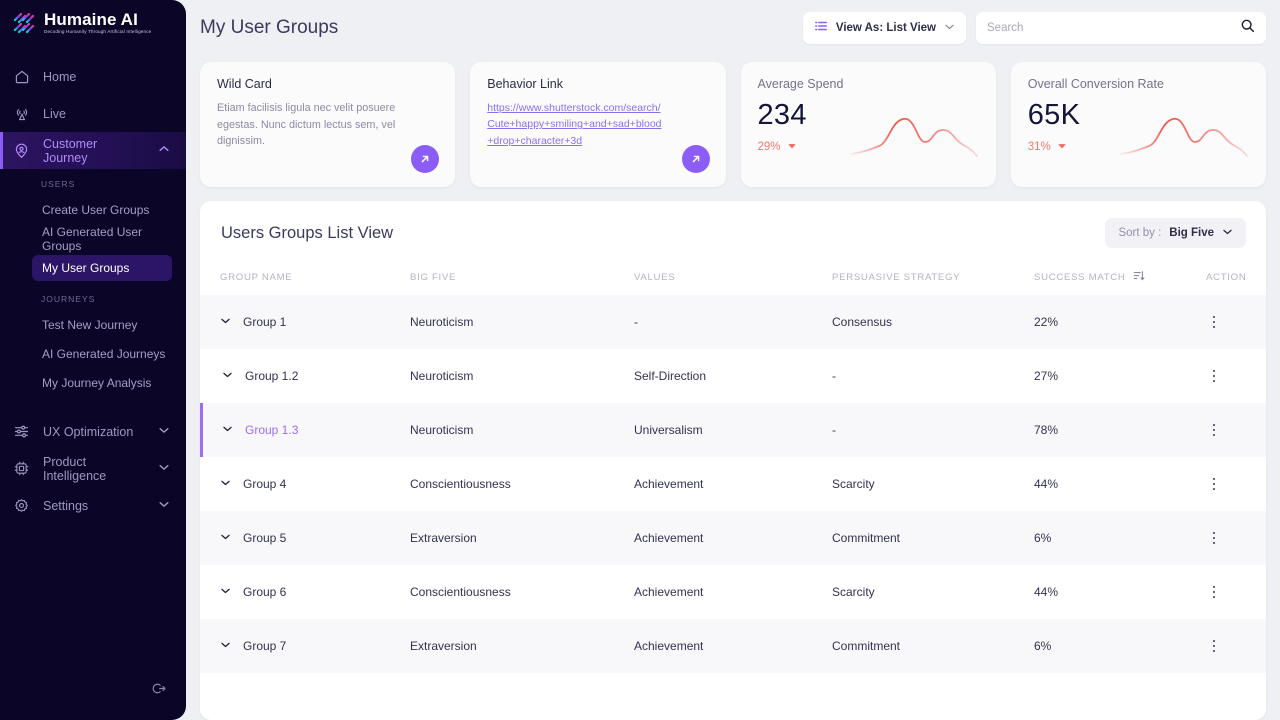 Image resolution: width=1280 pixels, height=720 pixels. I want to click on row-strategy: Commitment, so click(866, 646).